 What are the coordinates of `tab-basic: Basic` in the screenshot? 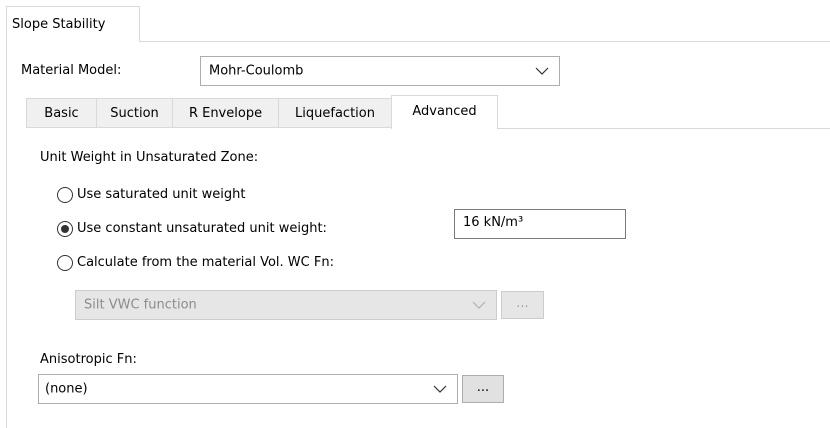 It's located at (61, 113).